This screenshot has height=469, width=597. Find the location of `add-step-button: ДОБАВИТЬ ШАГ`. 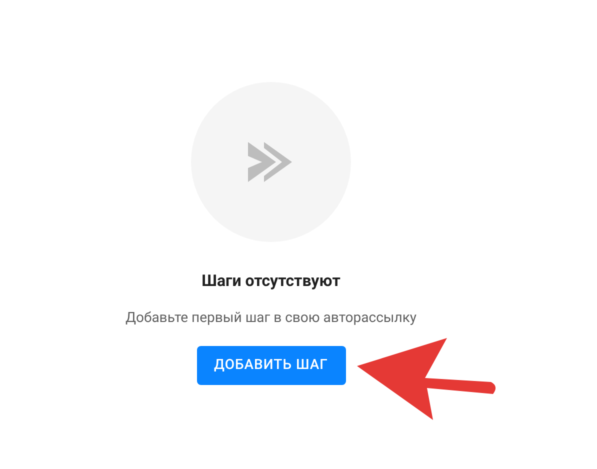

add-step-button: ДОБАВИТЬ ШАГ is located at coordinates (271, 365).